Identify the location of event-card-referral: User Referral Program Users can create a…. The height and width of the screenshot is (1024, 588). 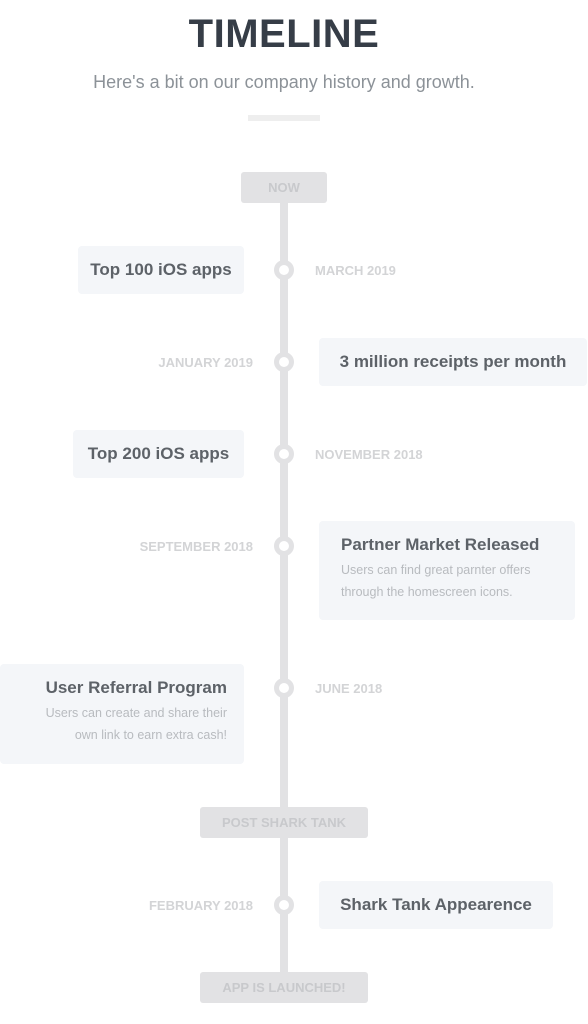
(122, 714).